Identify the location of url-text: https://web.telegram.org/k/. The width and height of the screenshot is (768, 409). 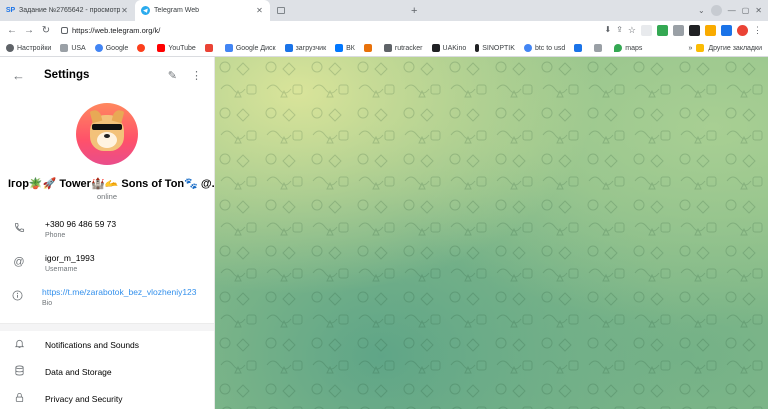
(116, 30).